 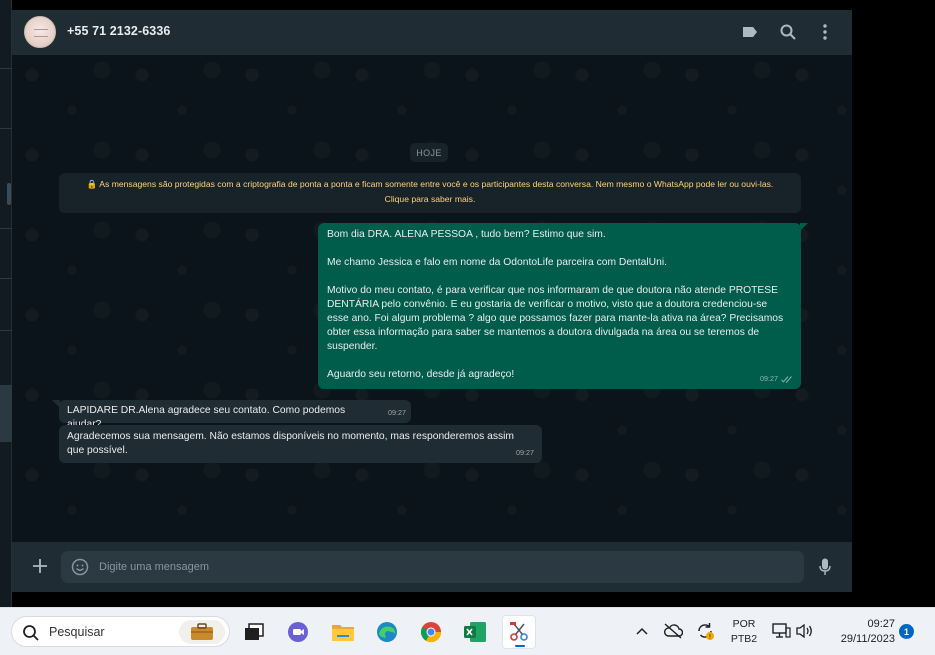 I want to click on date-divider: HOJE, so click(x=429, y=152).